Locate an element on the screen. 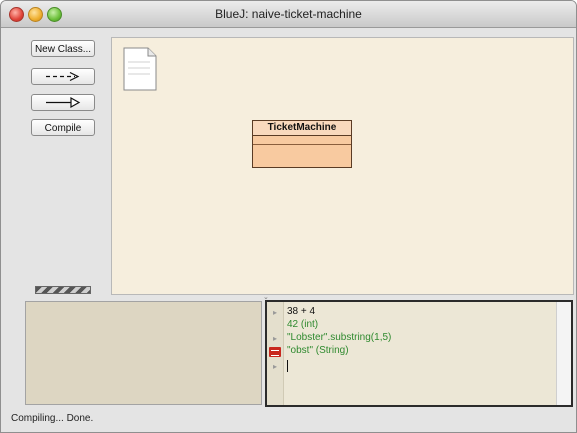 The width and height of the screenshot is (577, 433). class-divider is located at coordinates (302, 144).